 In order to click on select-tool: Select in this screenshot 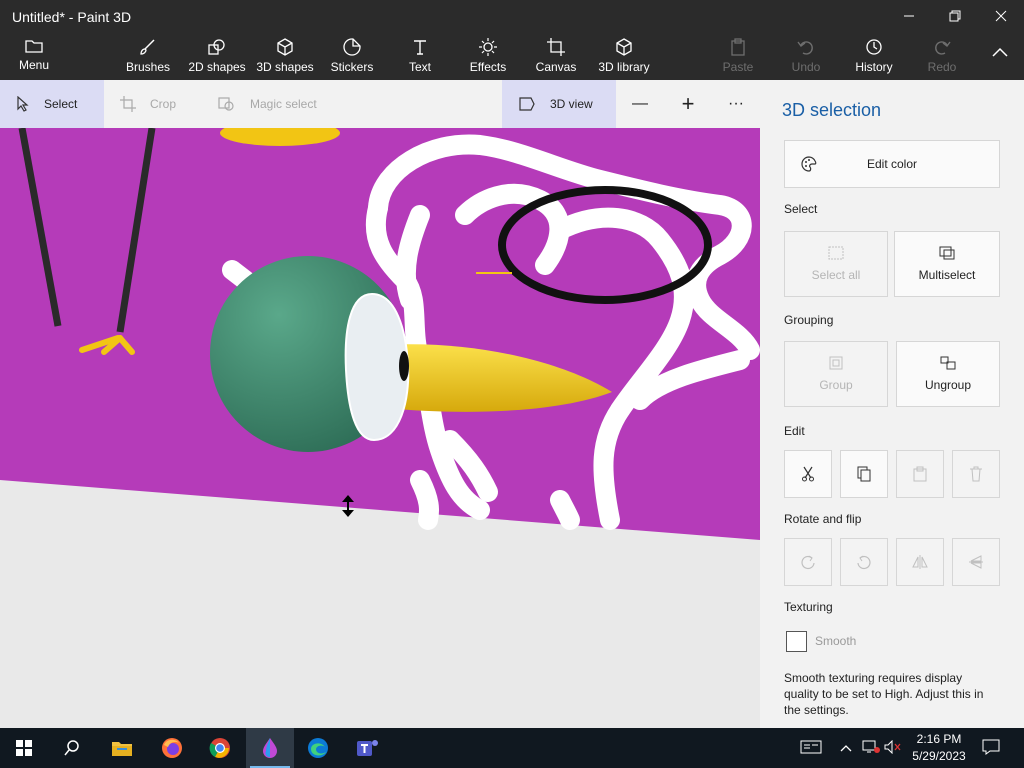, I will do `click(52, 104)`.